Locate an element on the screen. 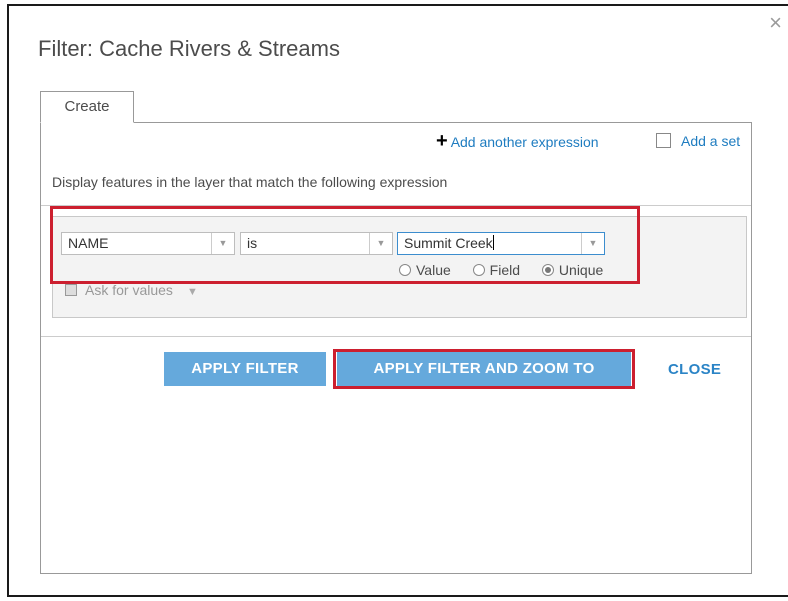  dialog-title: Filter: Cache Rivers & Streams is located at coordinates (189, 48).